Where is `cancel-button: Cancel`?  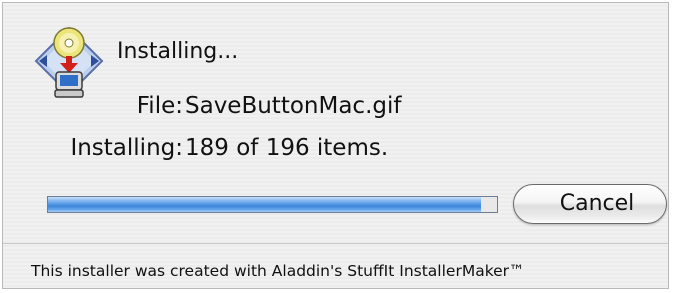
cancel-button: Cancel is located at coordinates (590, 204).